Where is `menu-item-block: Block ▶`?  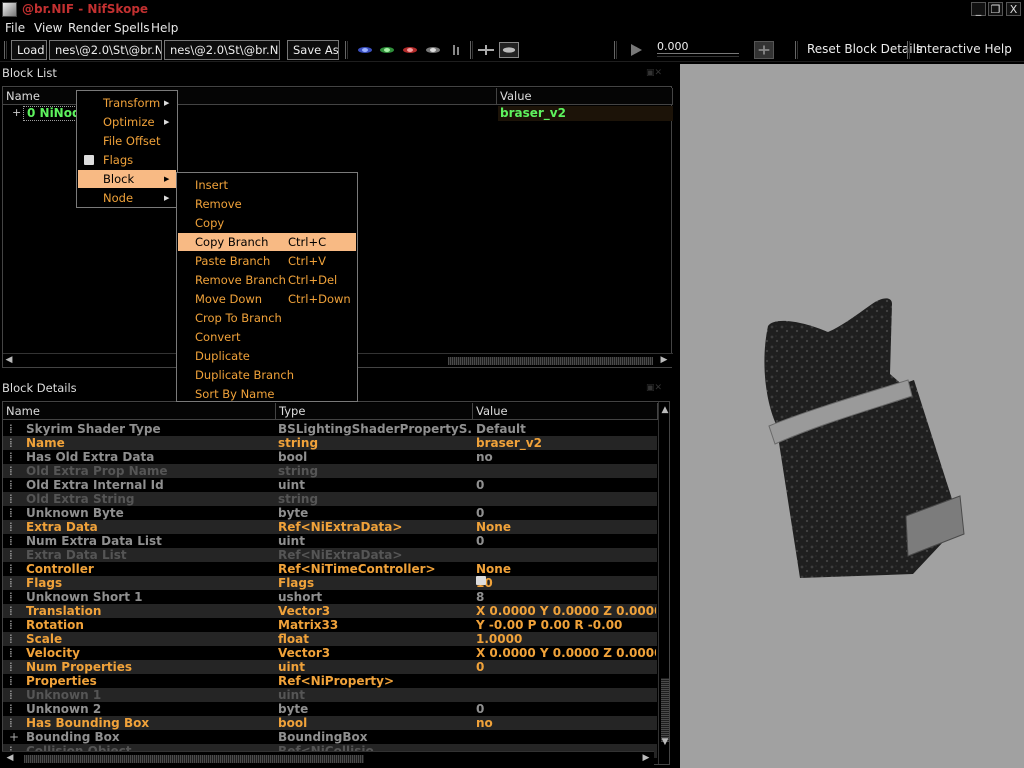 menu-item-block: Block ▶ is located at coordinates (127, 179).